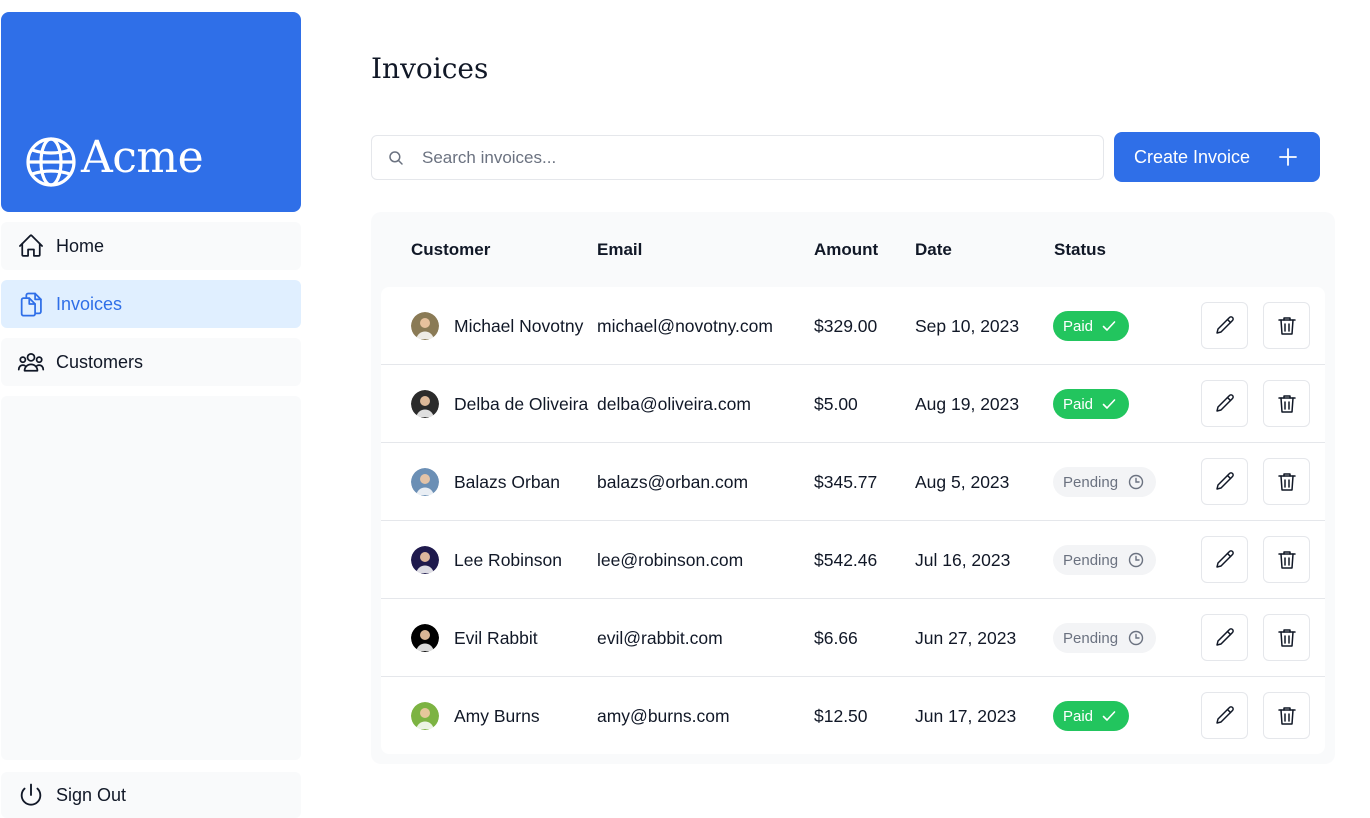 This screenshot has width=1370, height=818. Describe the element at coordinates (151, 246) in the screenshot. I see `sidebar-item-home: Home` at that location.